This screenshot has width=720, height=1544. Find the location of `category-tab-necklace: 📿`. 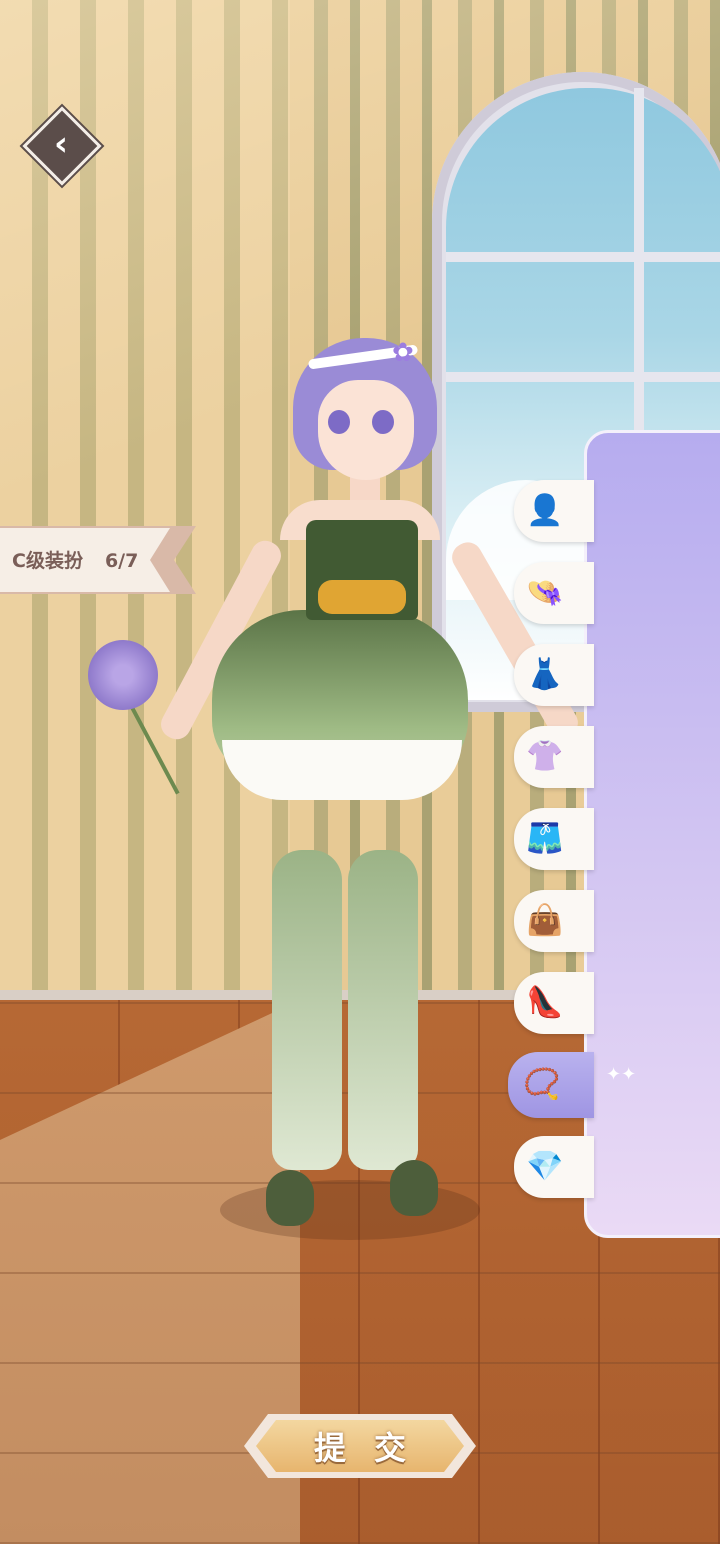

category-tab-necklace: 📿 is located at coordinates (551, 1085).